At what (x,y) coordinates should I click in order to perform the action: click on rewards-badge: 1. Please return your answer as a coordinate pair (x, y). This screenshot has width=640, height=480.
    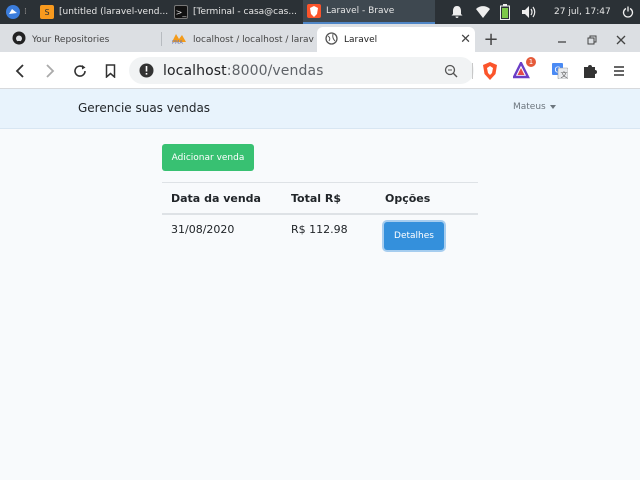
    Looking at the image, I should click on (531, 62).